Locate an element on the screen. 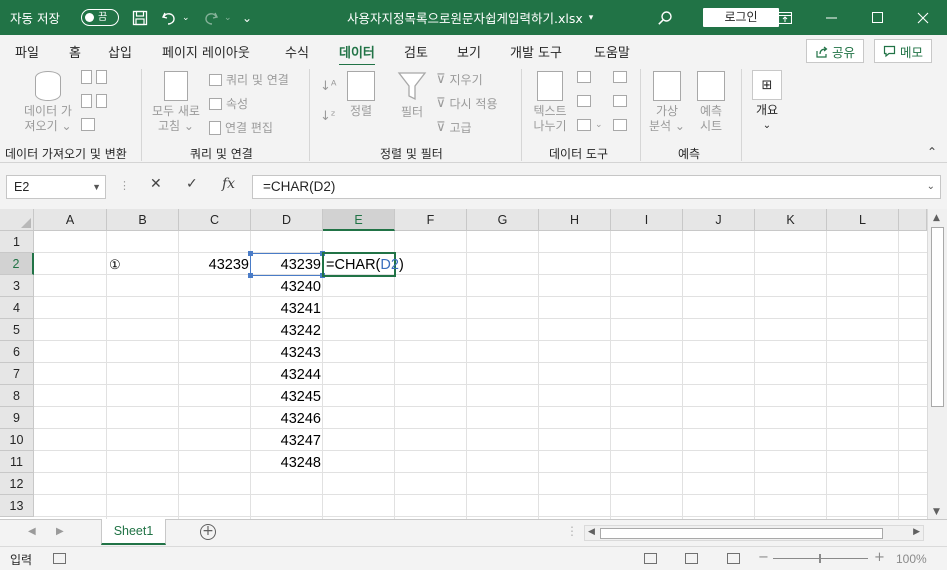 This screenshot has height=570, width=947. row-header-12: 12 is located at coordinates (17, 484).